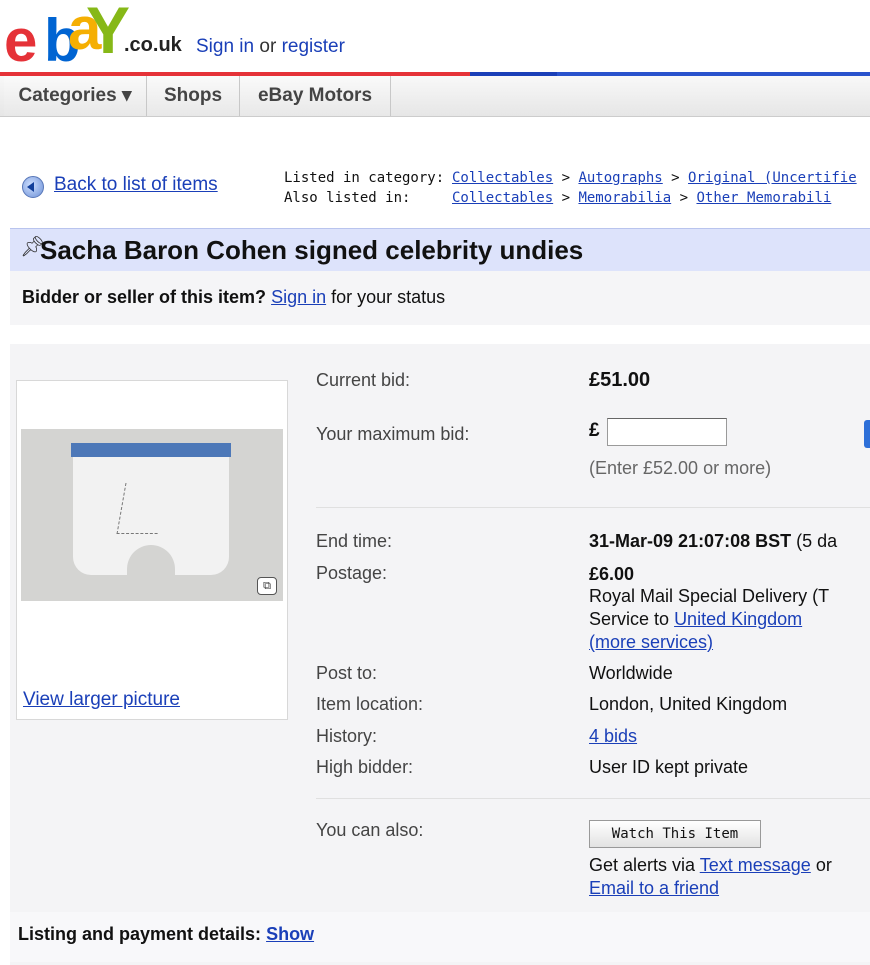  I want to click on underwear-image, so click(151, 512).